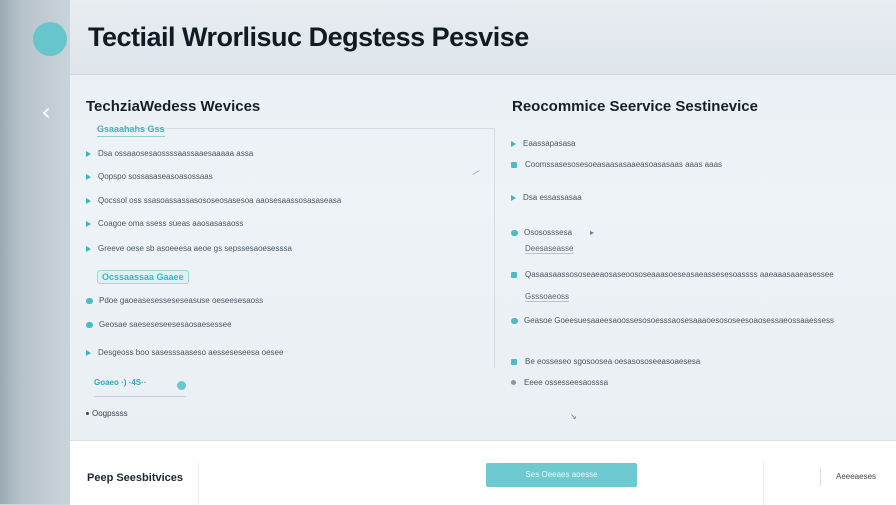 The image size is (896, 505). Describe the element at coordinates (149, 176) in the screenshot. I see `list-item: Qopspo sossasaseasoasossaas` at that location.